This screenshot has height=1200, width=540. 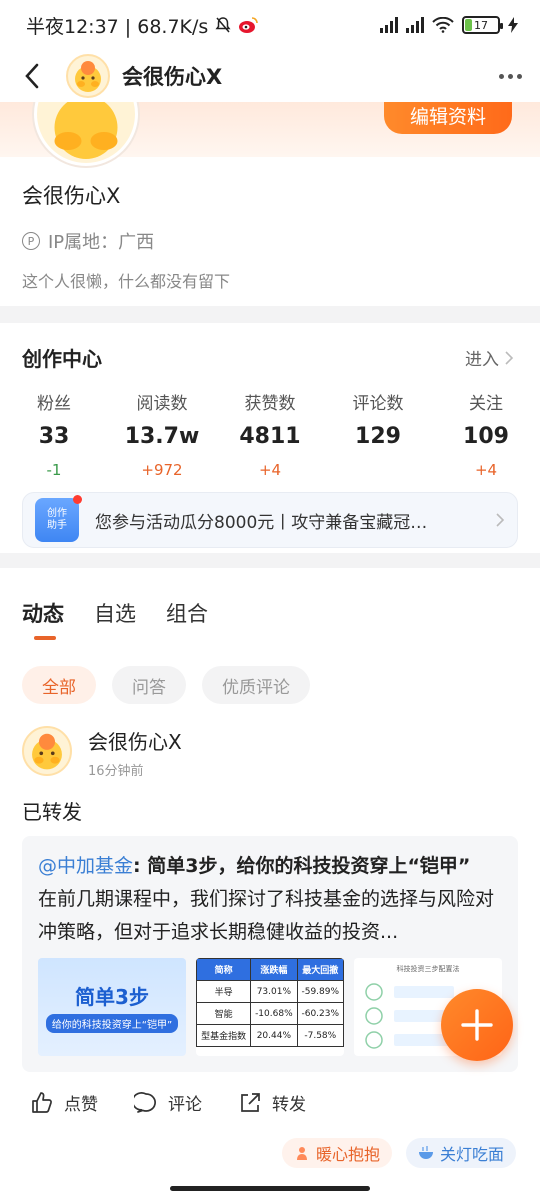 What do you see at coordinates (513, 25) in the screenshot?
I see `charging-icon` at bounding box center [513, 25].